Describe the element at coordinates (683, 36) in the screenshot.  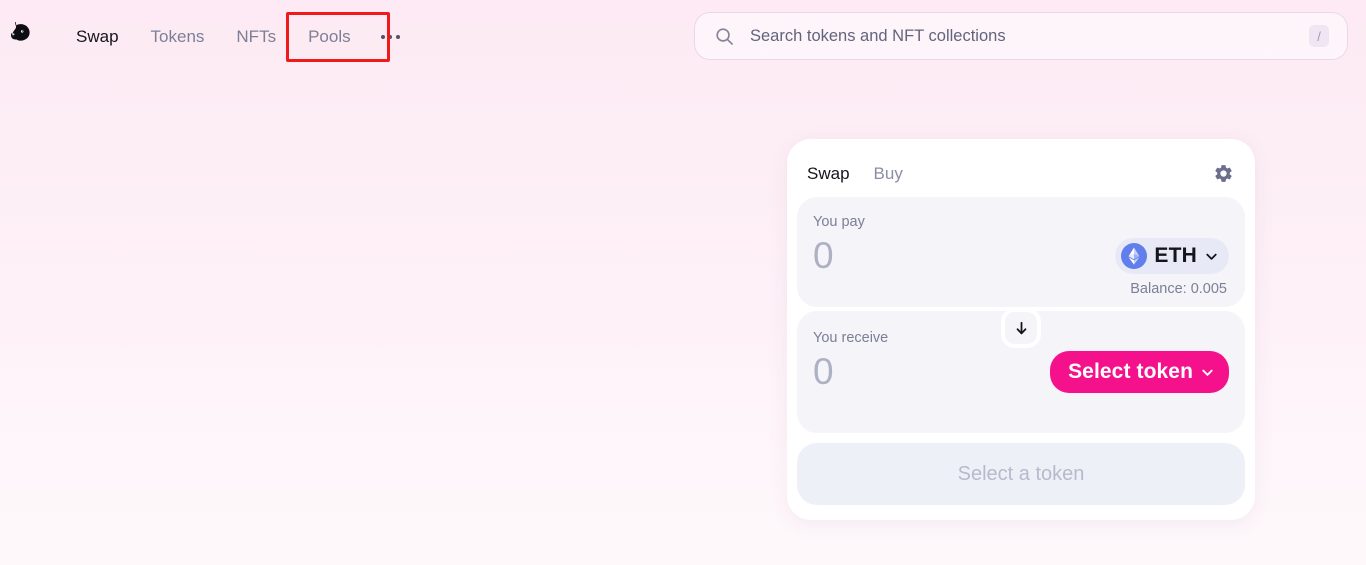
I see `app-header: Swap Tokens NFTs Pools /` at that location.